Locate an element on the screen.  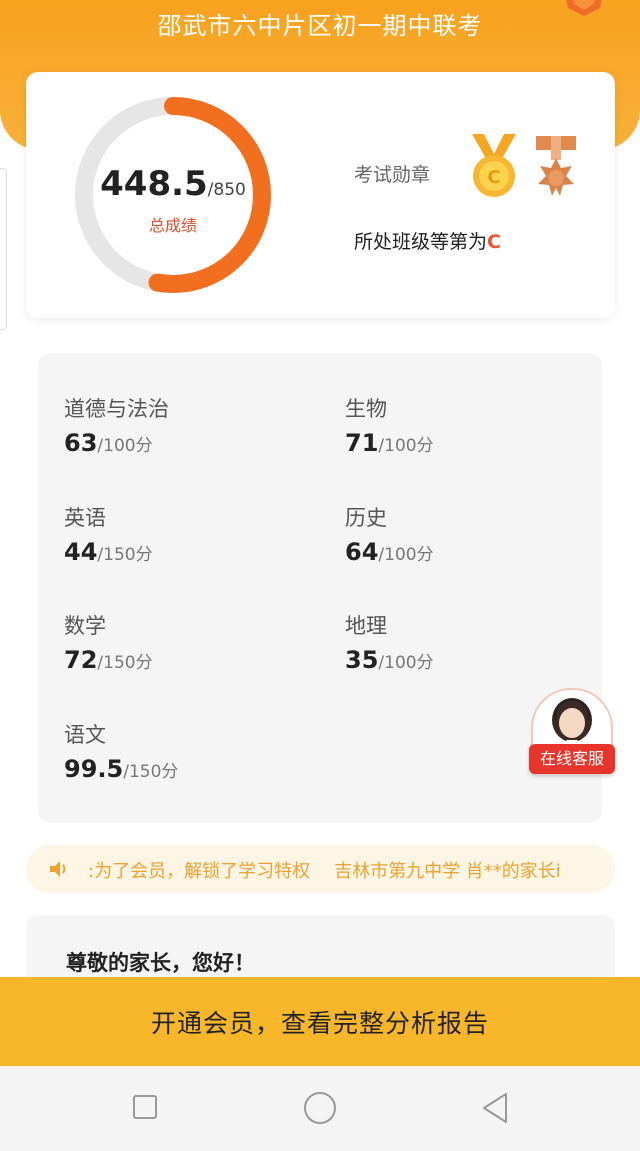
subject-score: 99.5 is located at coordinates (94, 769).